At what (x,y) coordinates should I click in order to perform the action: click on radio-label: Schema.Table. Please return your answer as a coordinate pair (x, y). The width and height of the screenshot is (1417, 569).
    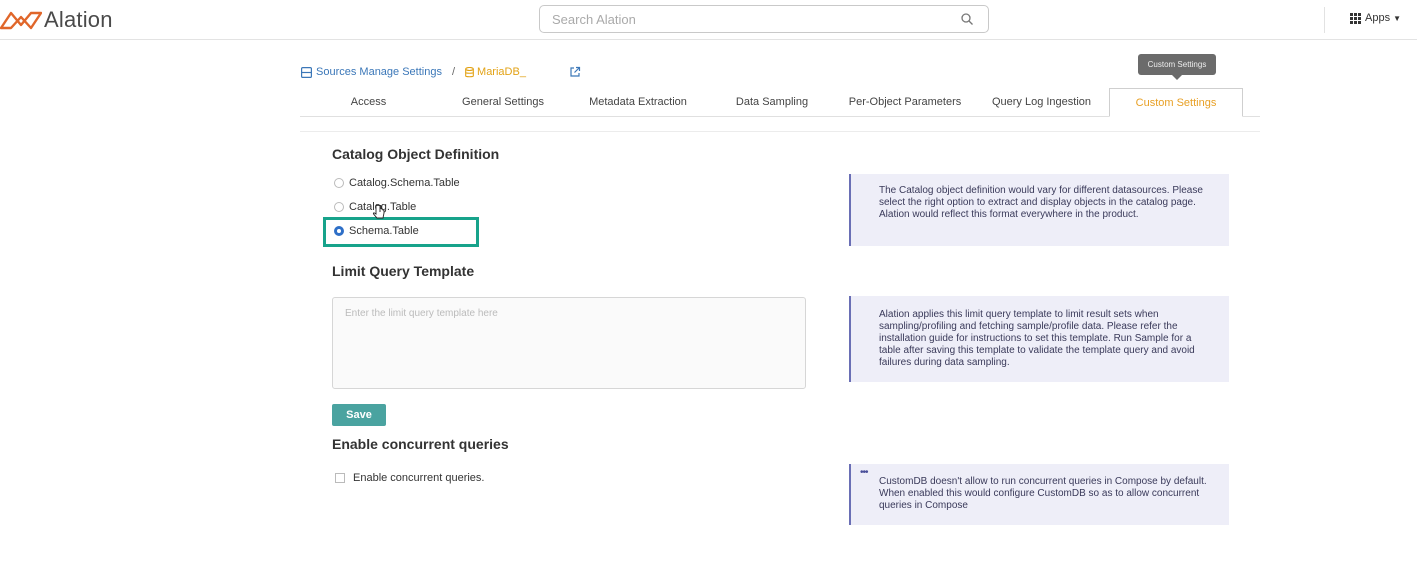
    Looking at the image, I should click on (384, 231).